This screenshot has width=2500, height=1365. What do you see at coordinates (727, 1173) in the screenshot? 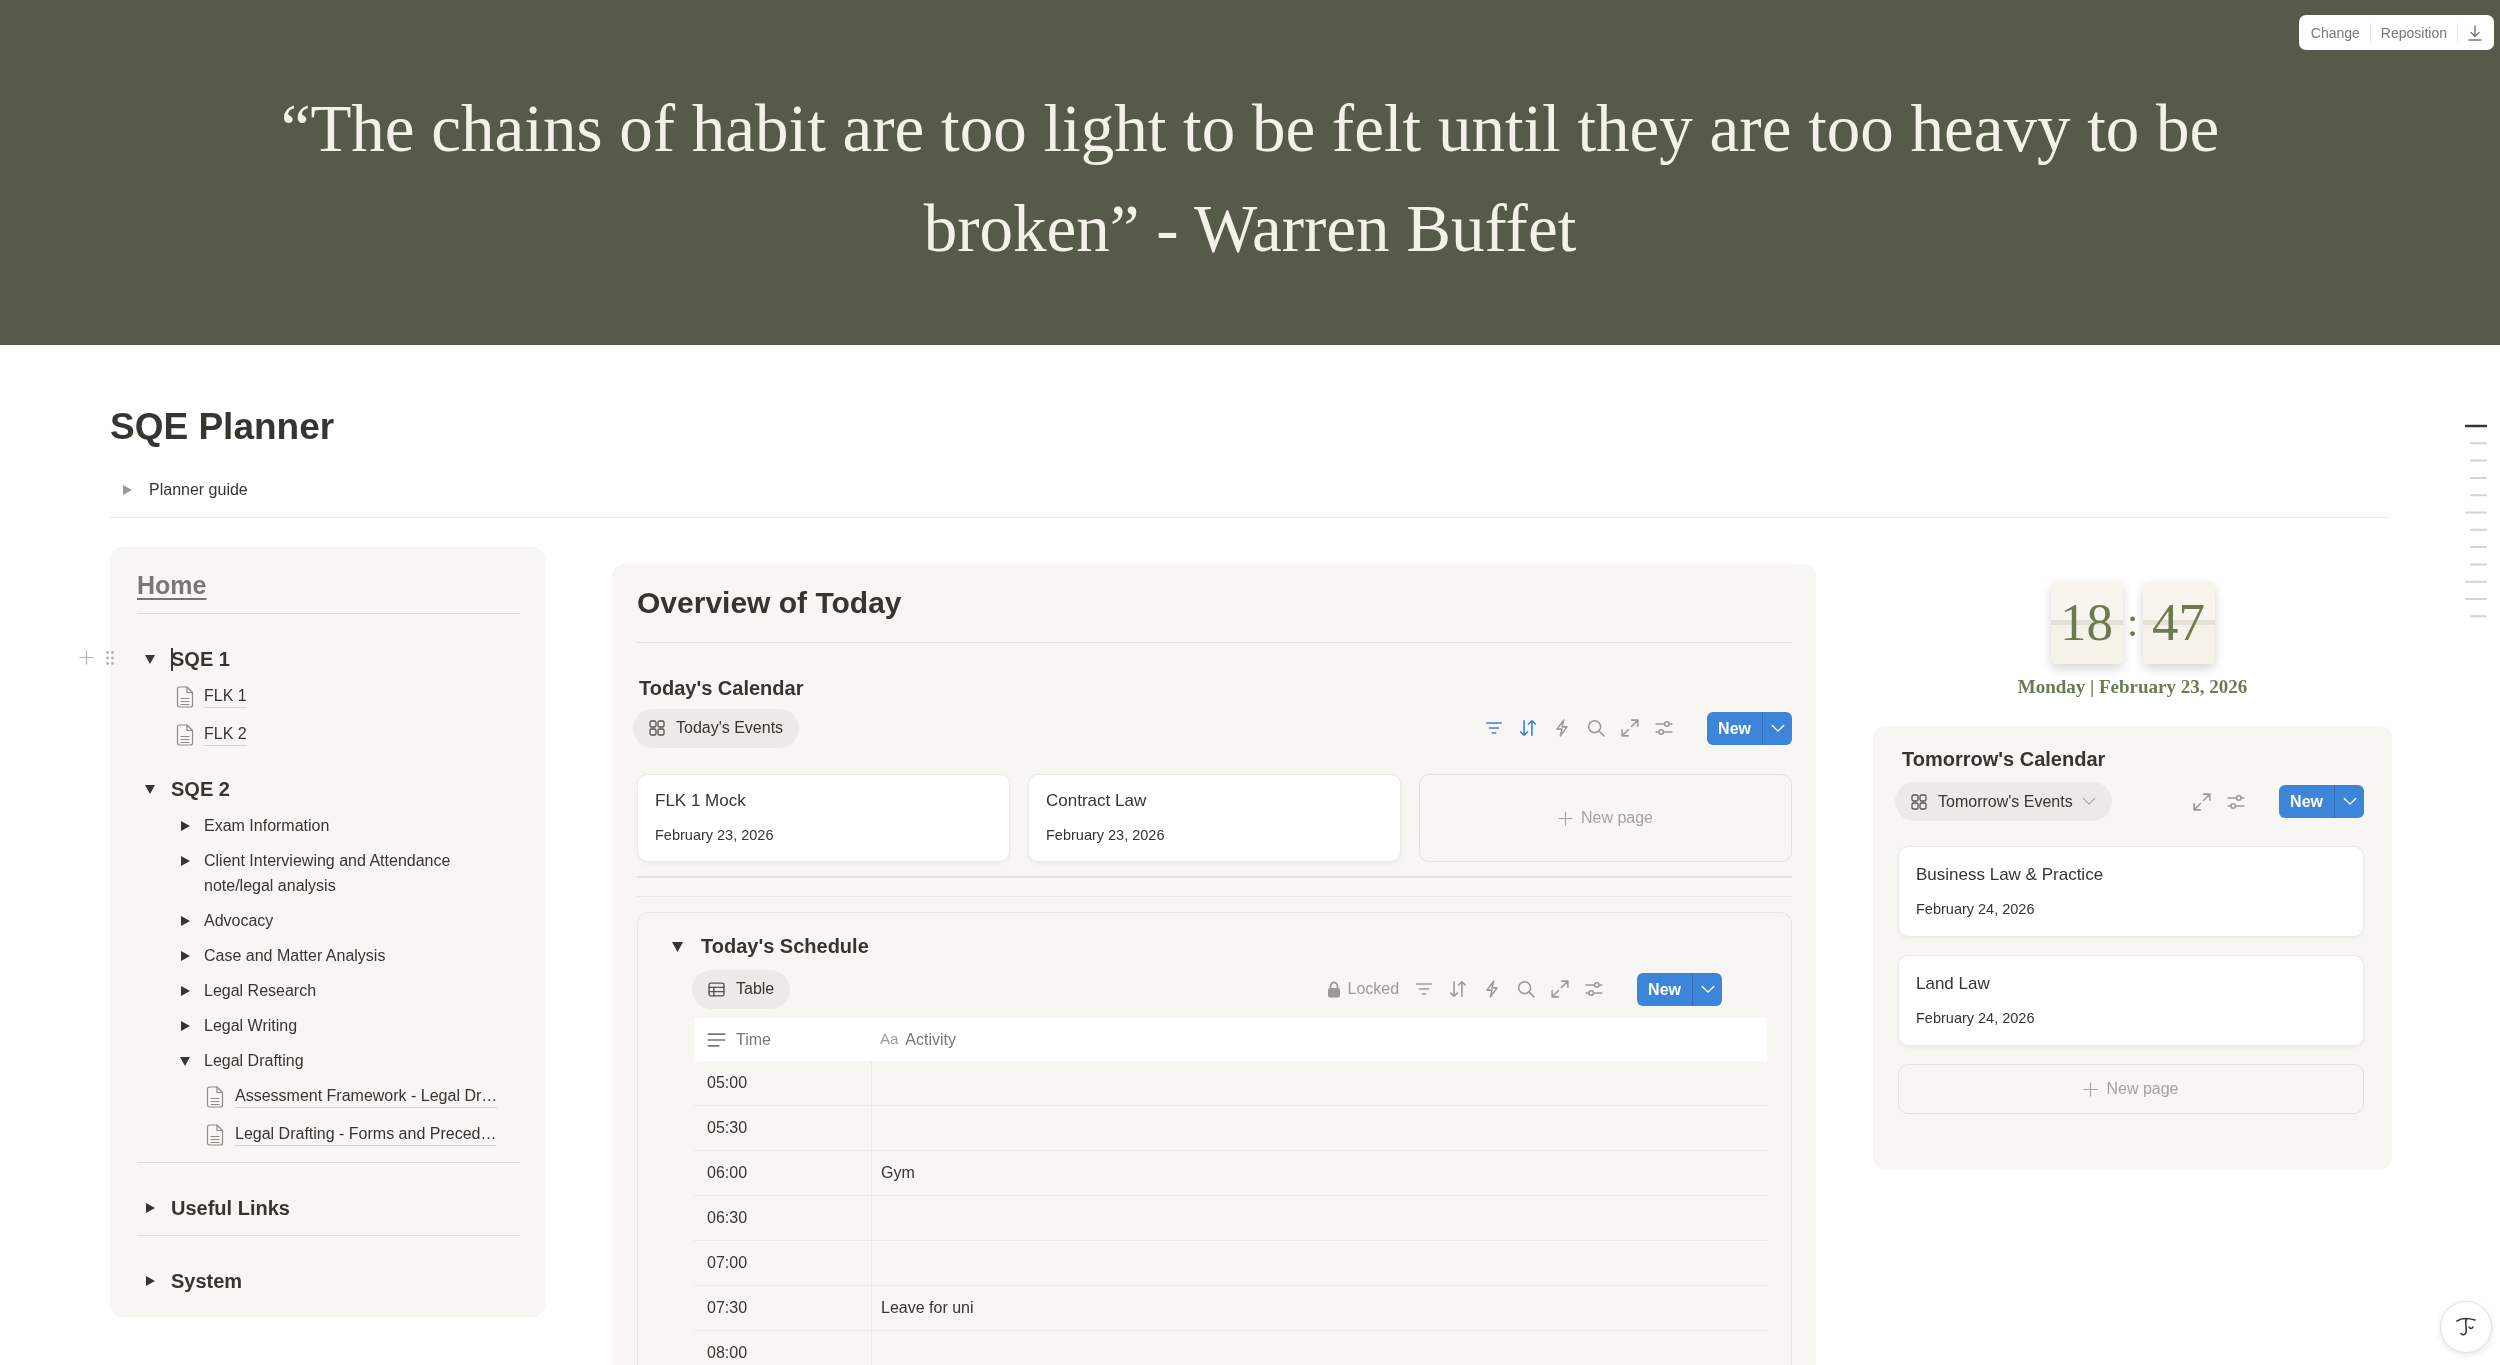
I see `cell-text: 06:00` at bounding box center [727, 1173].